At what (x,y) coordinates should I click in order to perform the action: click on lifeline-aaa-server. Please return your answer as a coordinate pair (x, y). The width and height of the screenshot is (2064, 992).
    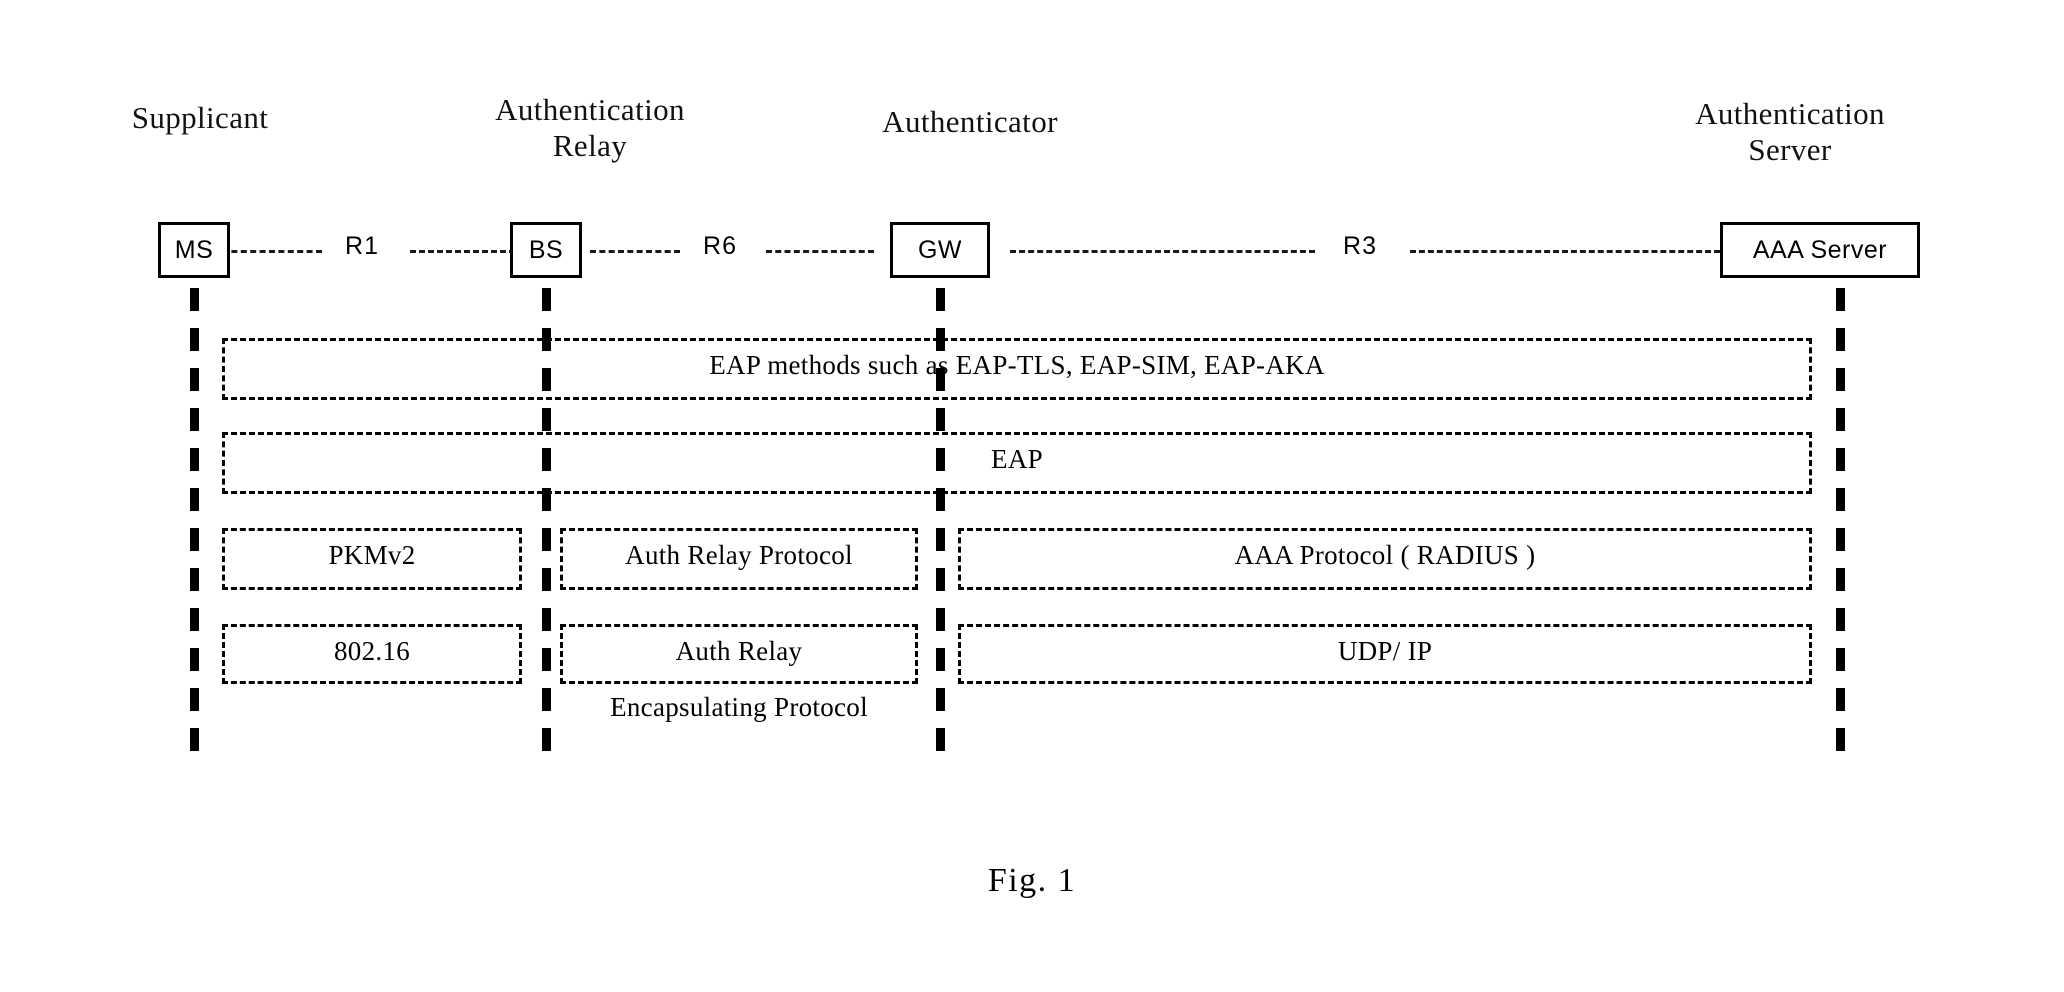
    Looking at the image, I should click on (1840, 523).